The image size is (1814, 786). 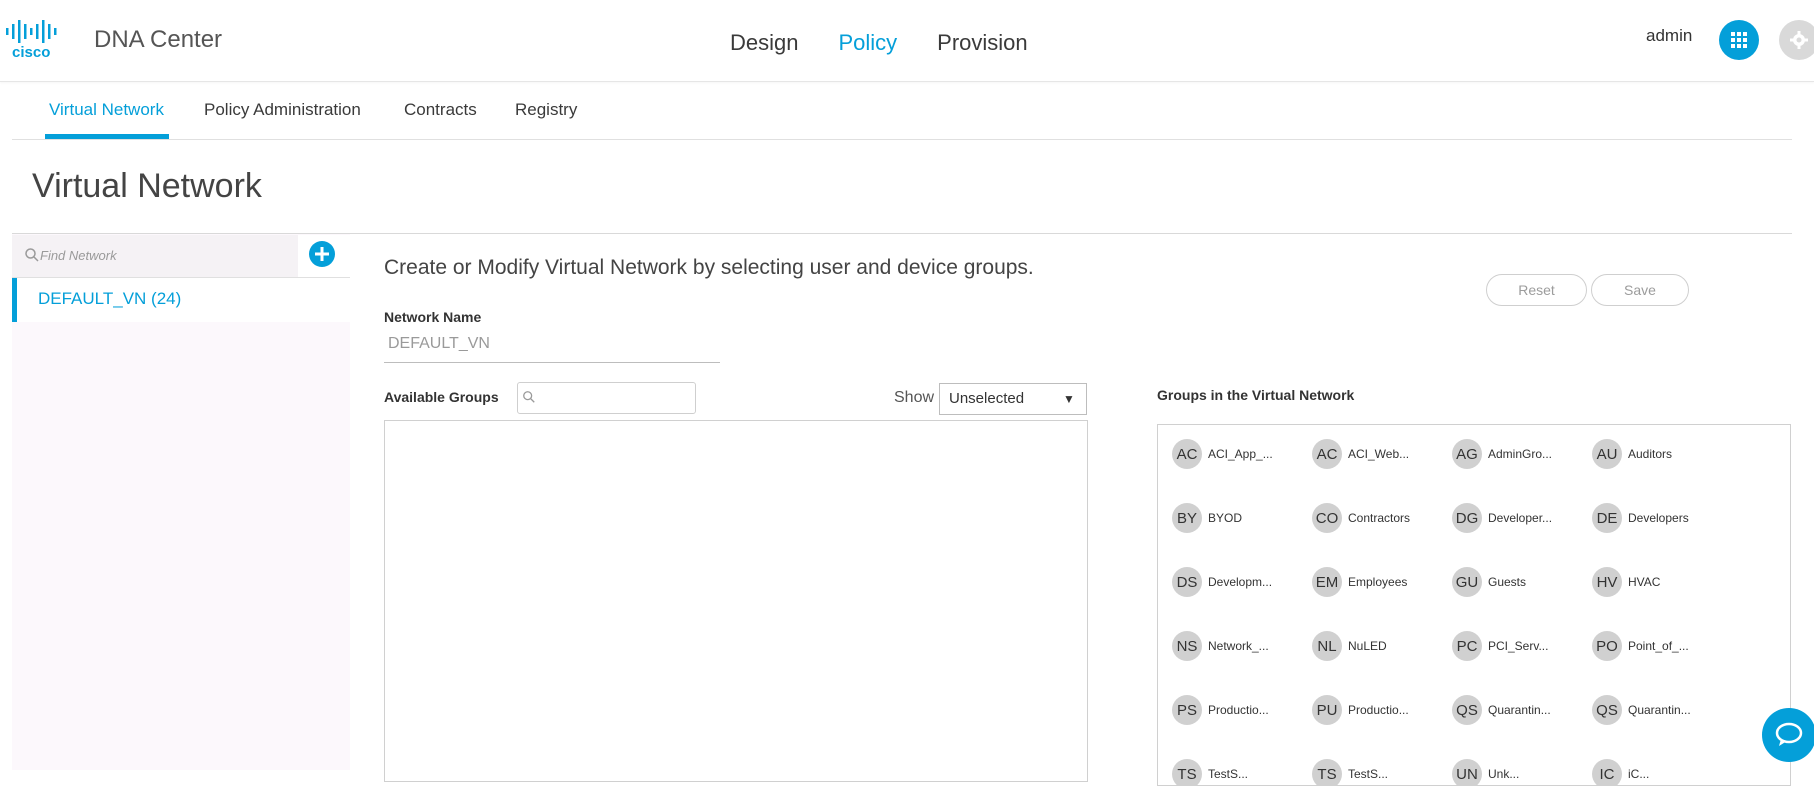 What do you see at coordinates (78, 255) in the screenshot?
I see `find-network-placeholder: Find Network` at bounding box center [78, 255].